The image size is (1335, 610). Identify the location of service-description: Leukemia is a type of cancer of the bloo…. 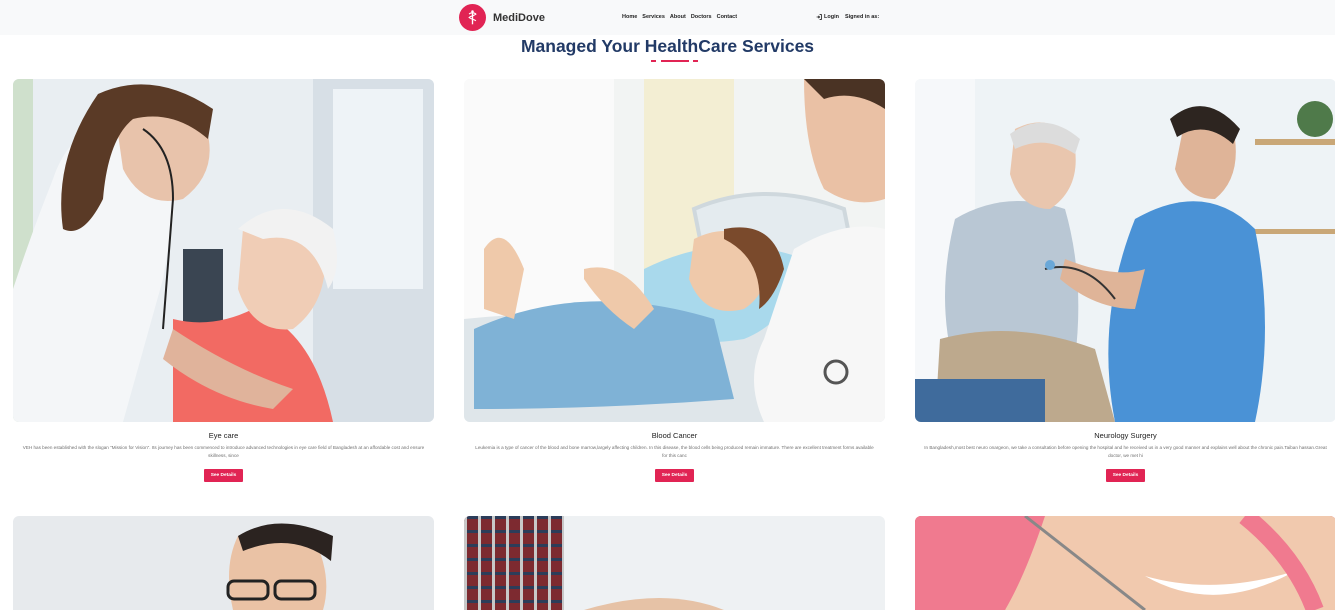
(674, 451).